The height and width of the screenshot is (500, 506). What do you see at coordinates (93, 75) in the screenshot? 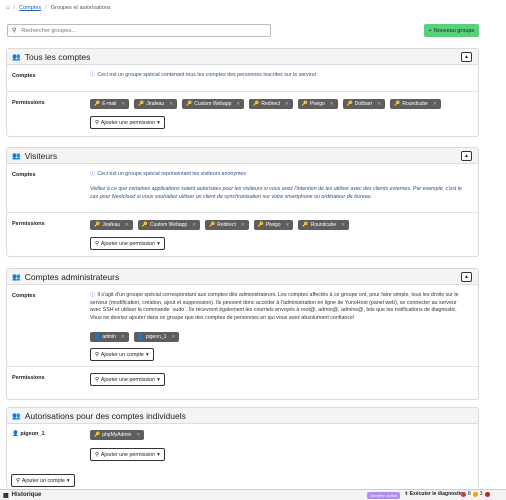
I see `info-icon: ⓘ` at bounding box center [93, 75].